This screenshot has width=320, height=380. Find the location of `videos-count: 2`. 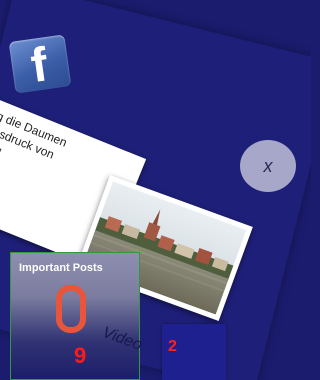

videos-count: 2 is located at coordinates (172, 346).